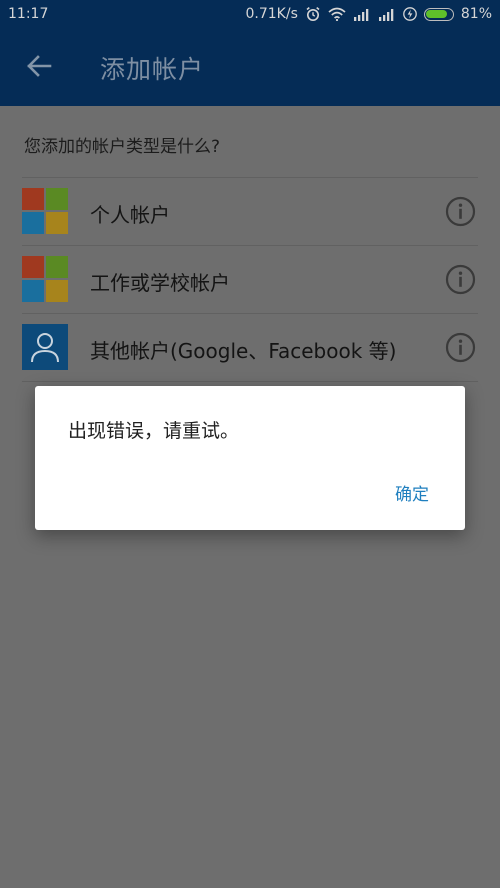  What do you see at coordinates (122, 147) in the screenshot?
I see `account-type-question: 您添加的帐户类型是什么?` at bounding box center [122, 147].